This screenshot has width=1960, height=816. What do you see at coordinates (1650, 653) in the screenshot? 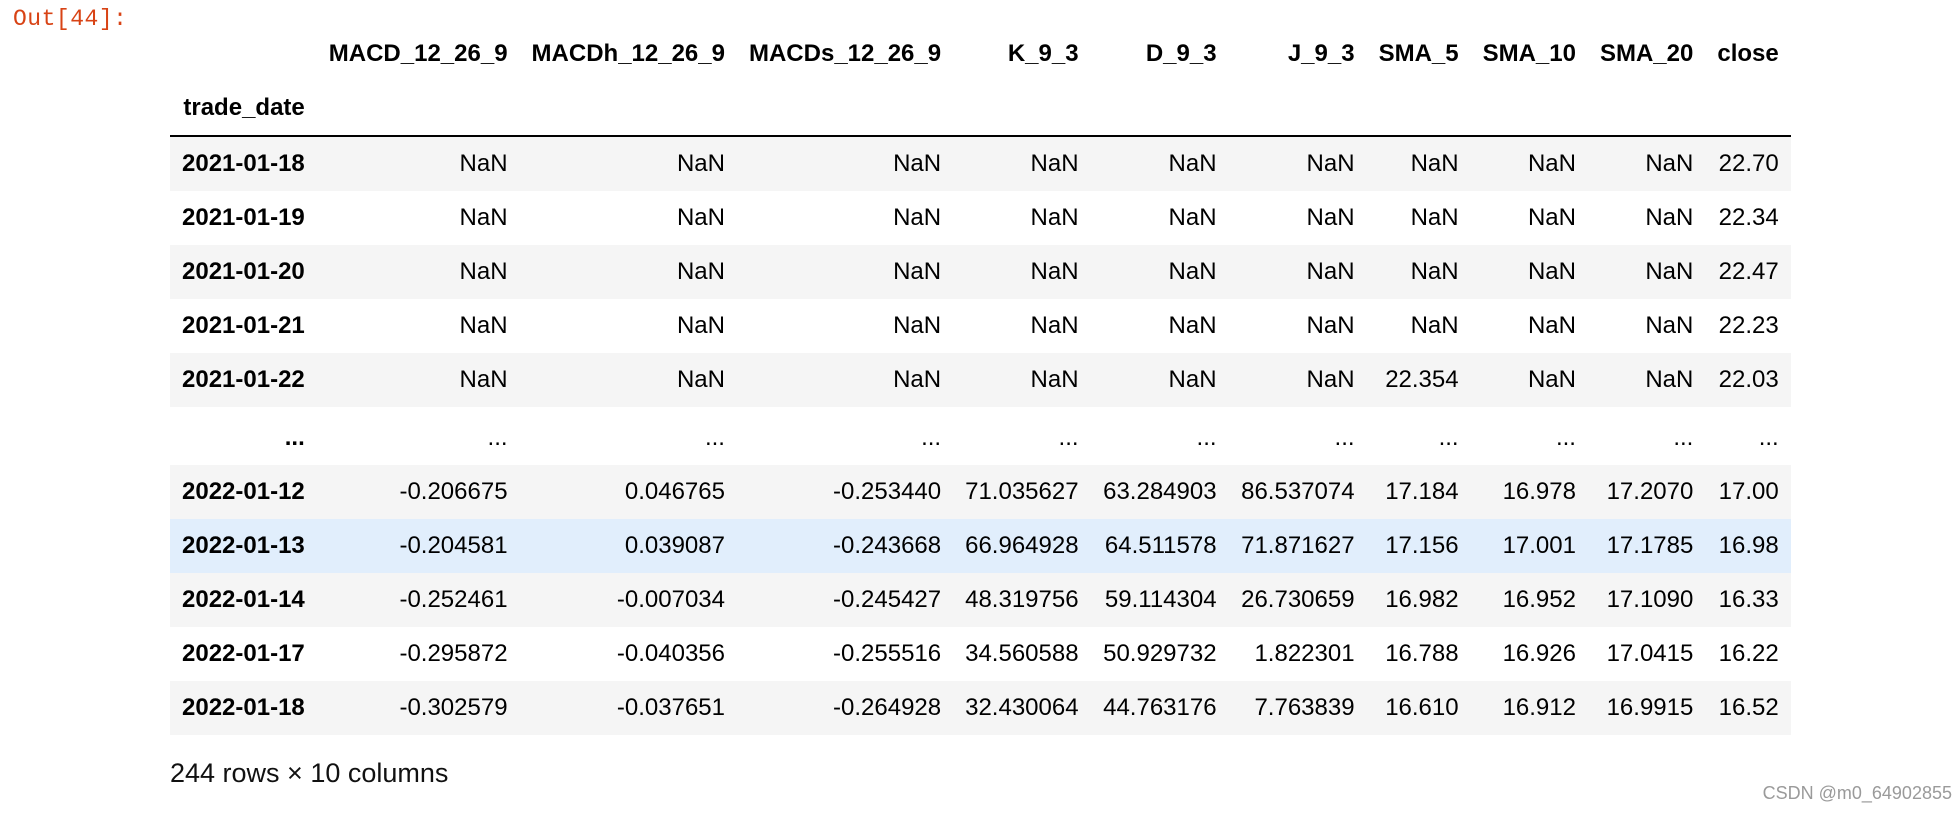
I see `table-cell: 17.0415` at bounding box center [1650, 653].